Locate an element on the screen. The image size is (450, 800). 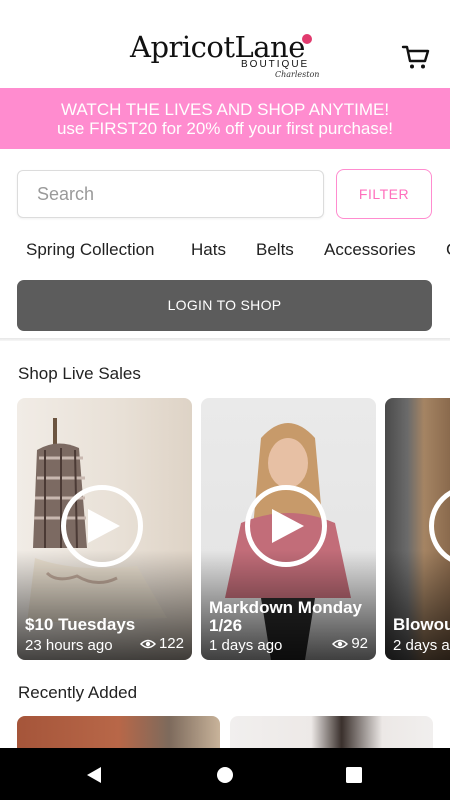
home-icon is located at coordinates (225, 775).